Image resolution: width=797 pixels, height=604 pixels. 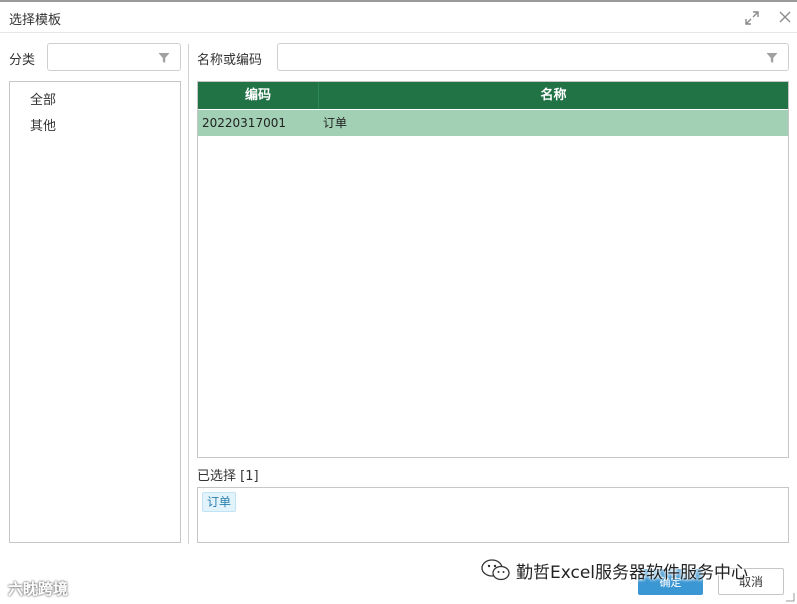 I want to click on column-header-name: 名称, so click(x=553, y=95).